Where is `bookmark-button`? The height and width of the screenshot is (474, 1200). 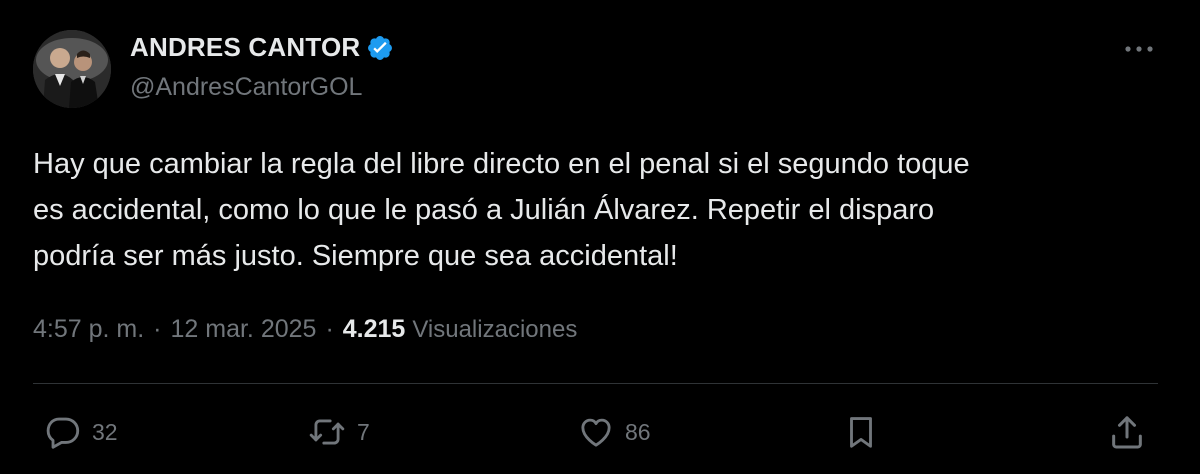 bookmark-button is located at coordinates (861, 432).